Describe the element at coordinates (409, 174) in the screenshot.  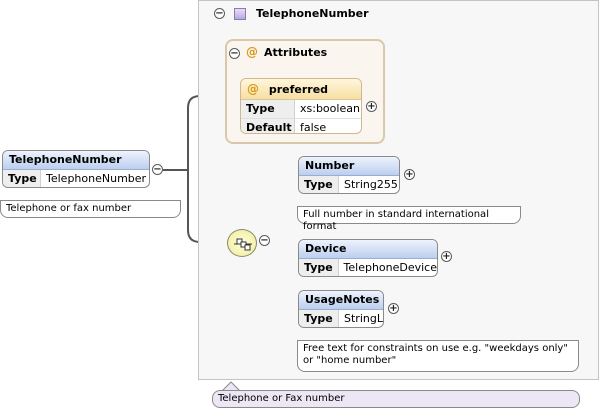
I see `expand-number-button: +` at that location.